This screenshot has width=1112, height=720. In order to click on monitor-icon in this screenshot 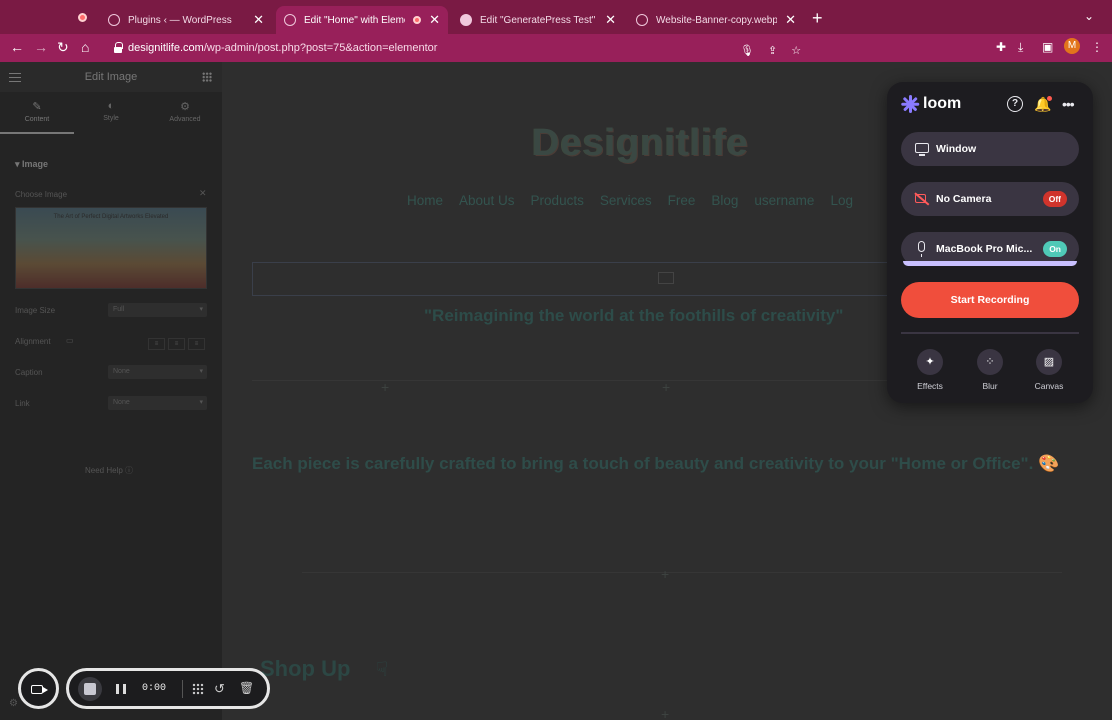, I will do `click(922, 149)`.